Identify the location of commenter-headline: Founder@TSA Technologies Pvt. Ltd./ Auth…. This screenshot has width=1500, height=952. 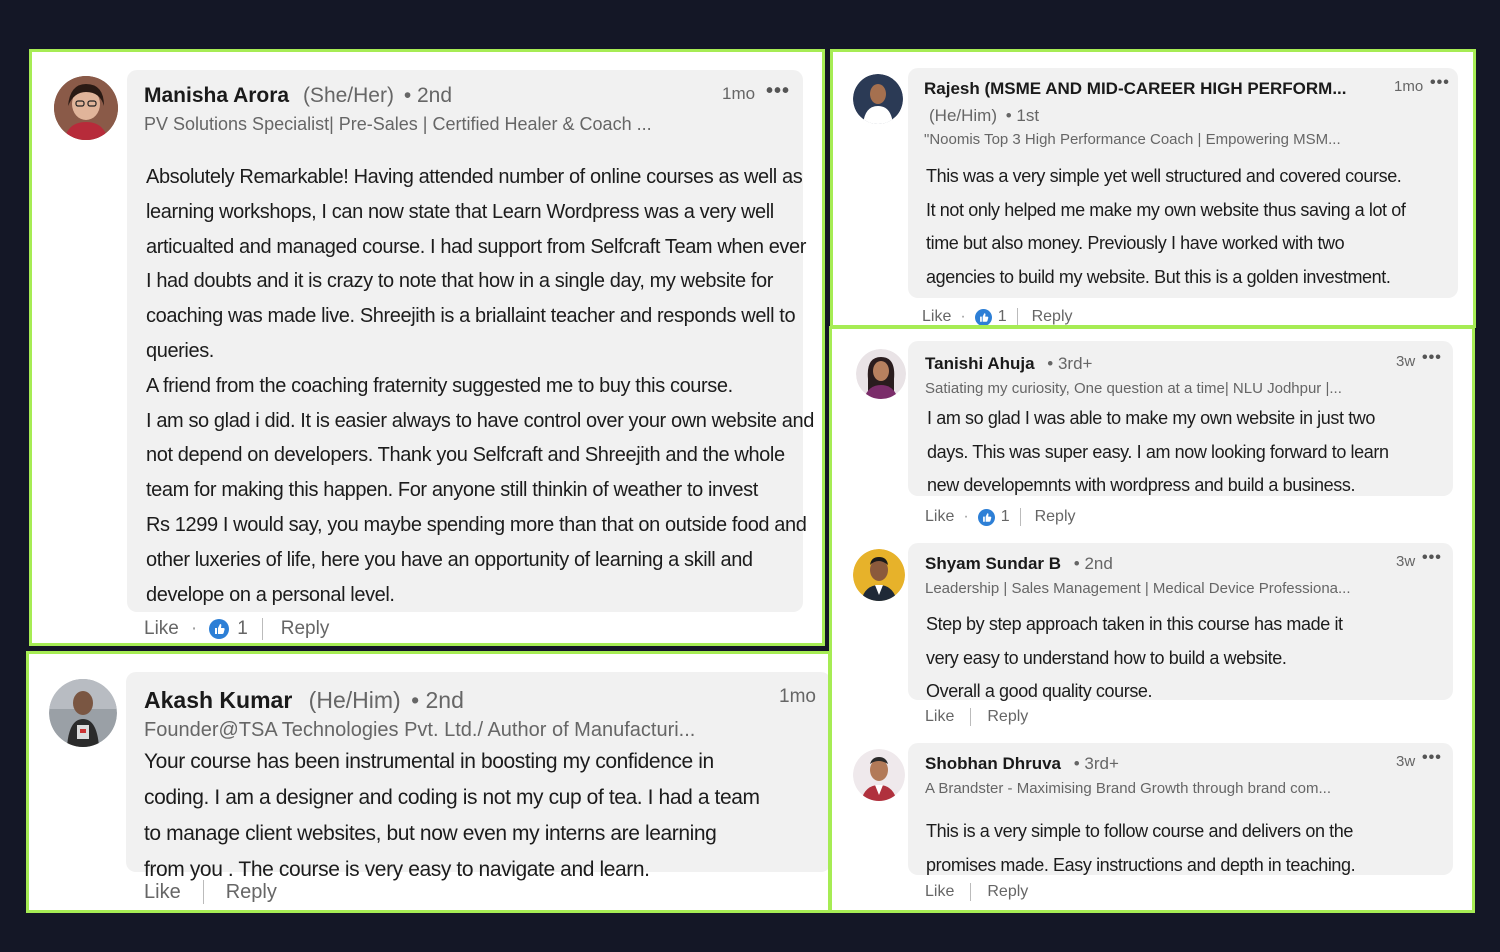
(420, 730).